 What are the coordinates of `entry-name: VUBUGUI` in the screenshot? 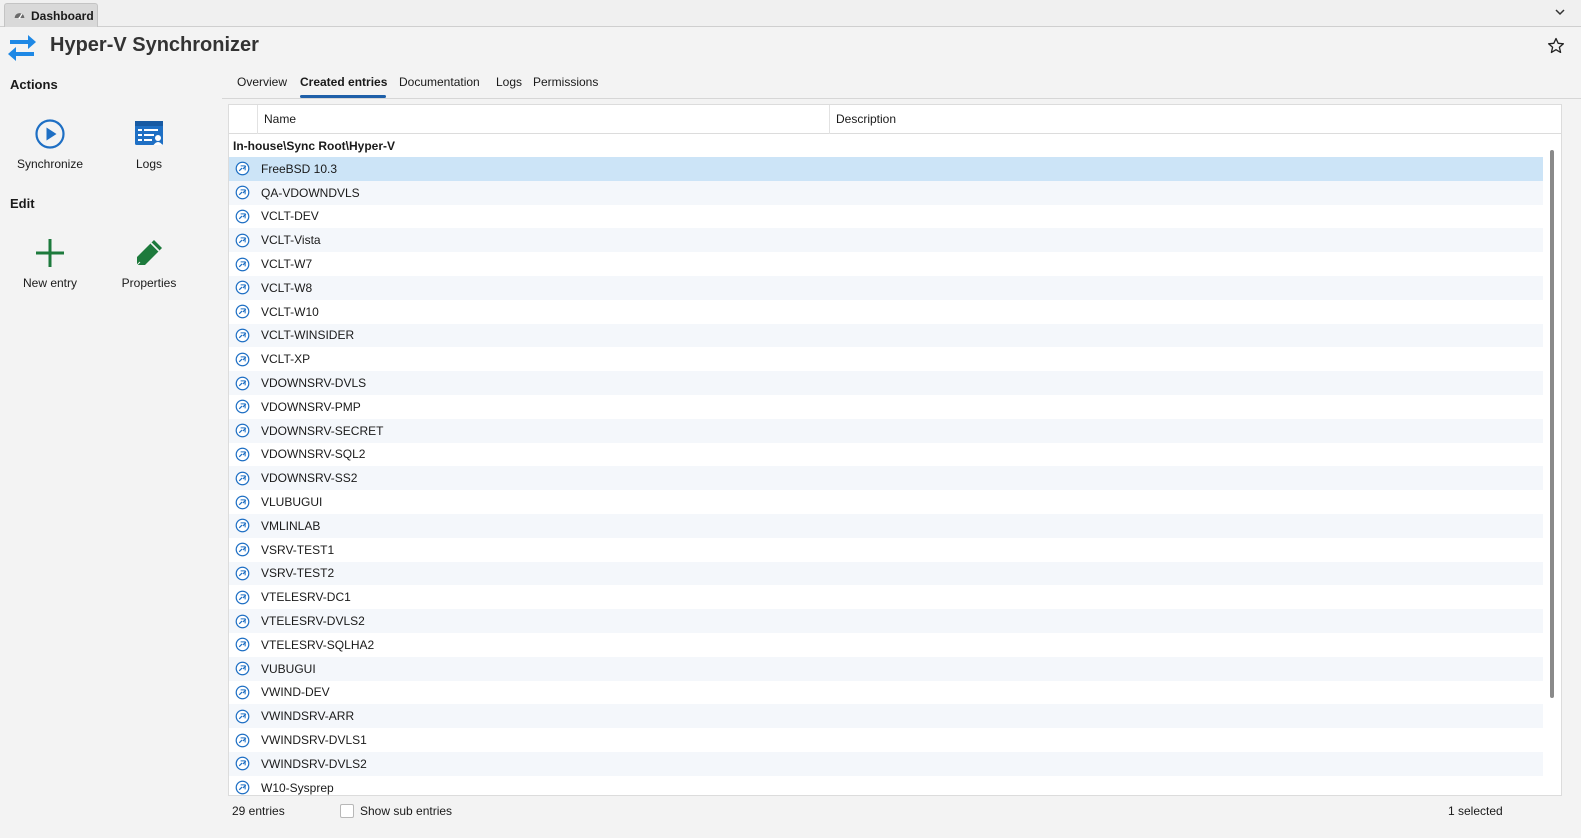 It's located at (288, 668).